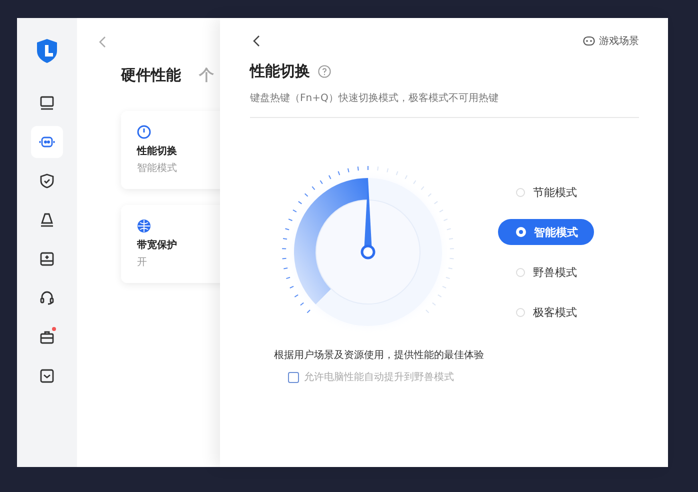 This screenshot has height=492, width=698. Describe the element at coordinates (47, 259) in the screenshot. I see `drive-icon` at that location.